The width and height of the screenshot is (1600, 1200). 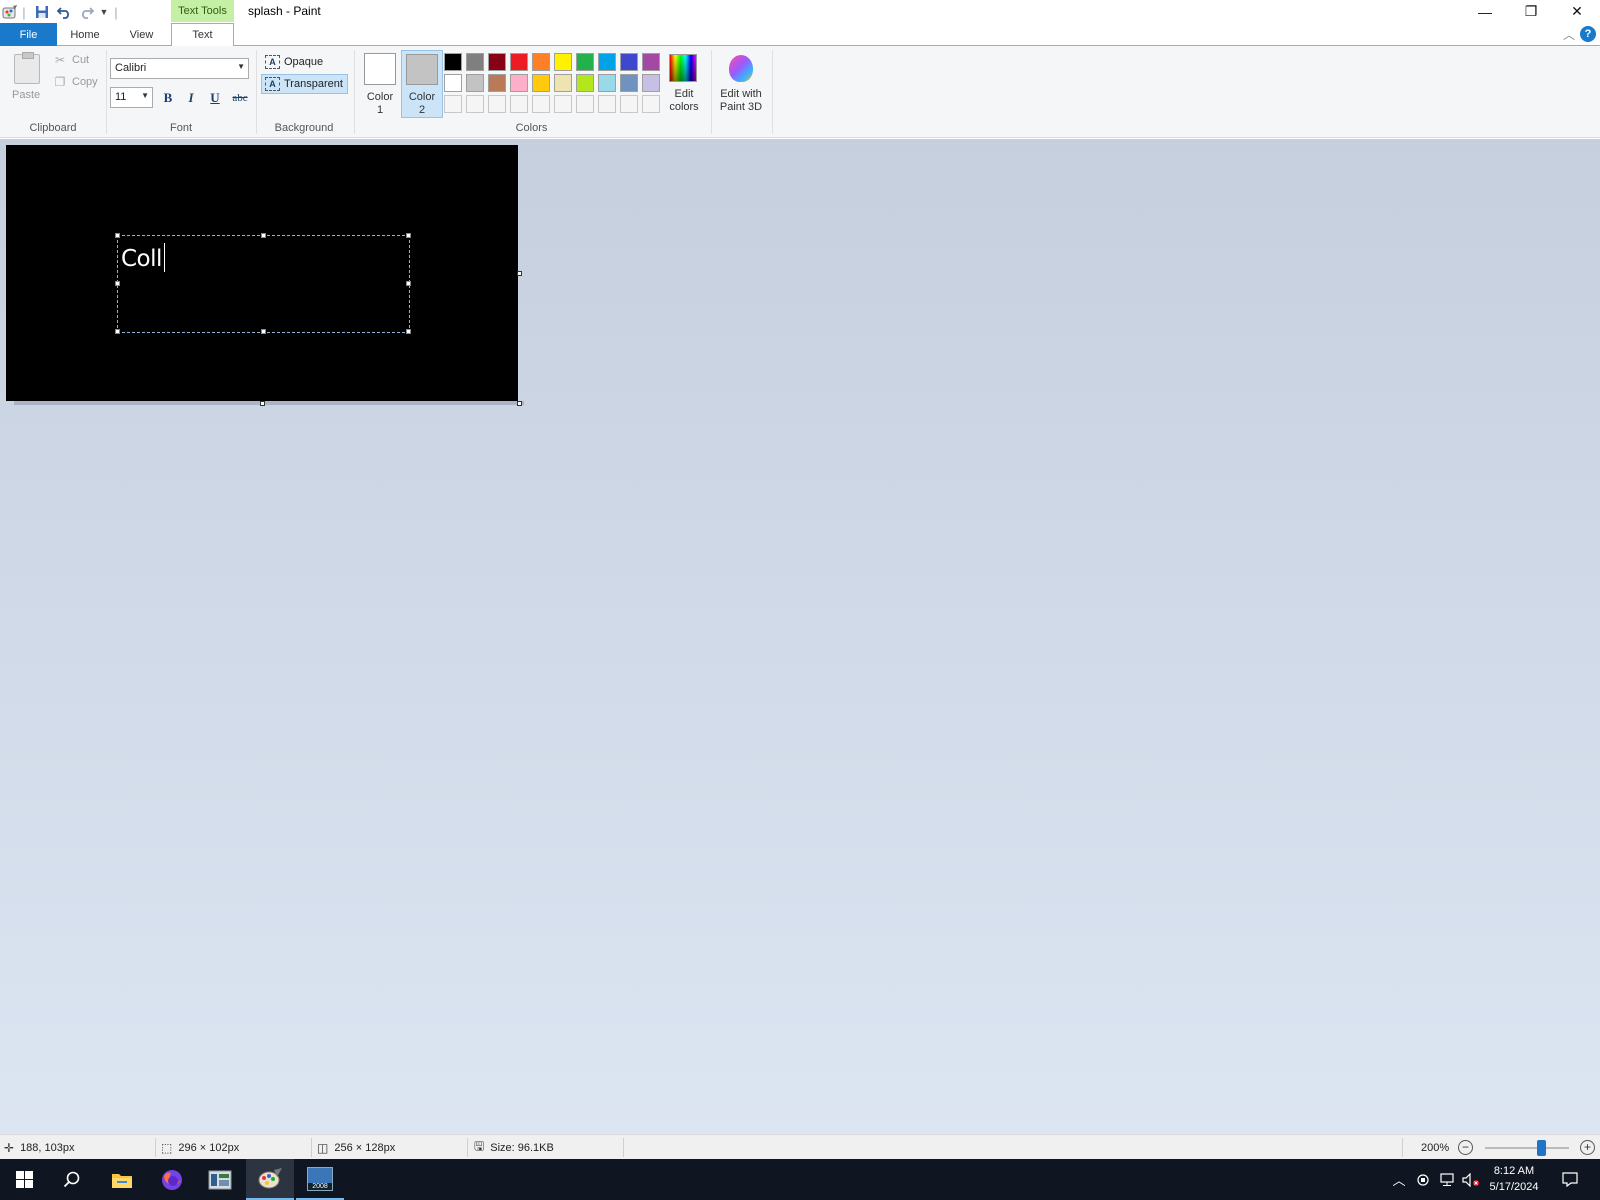 What do you see at coordinates (1399, 1179) in the screenshot?
I see `show-hidden-icons-chevron-icon: ︿` at bounding box center [1399, 1179].